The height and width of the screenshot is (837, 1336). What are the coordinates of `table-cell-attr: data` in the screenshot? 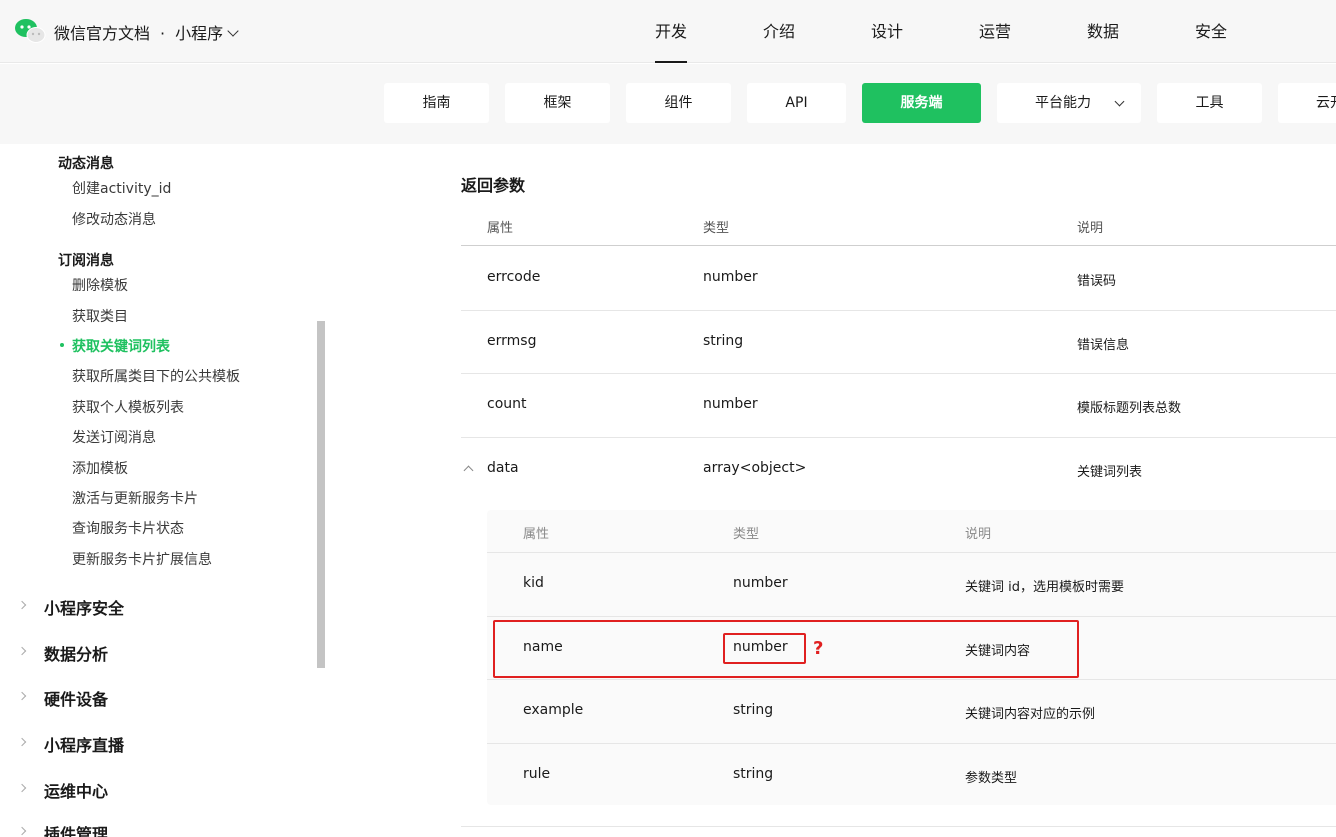 It's located at (503, 468).